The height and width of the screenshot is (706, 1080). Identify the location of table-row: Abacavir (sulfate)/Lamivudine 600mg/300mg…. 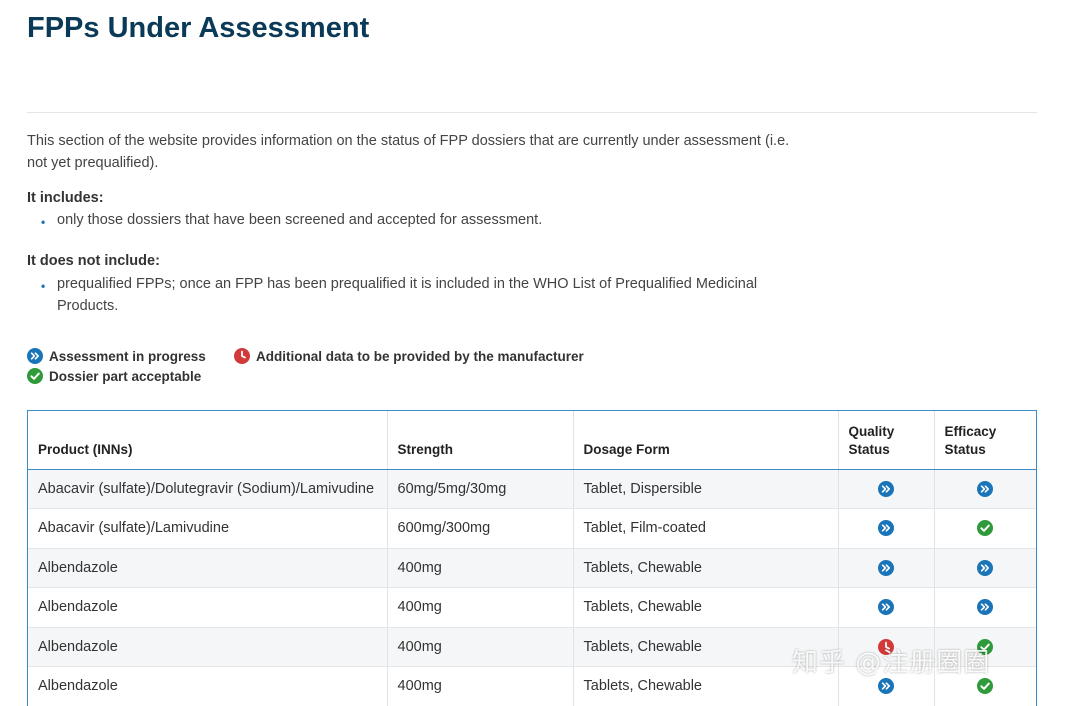
(532, 528).